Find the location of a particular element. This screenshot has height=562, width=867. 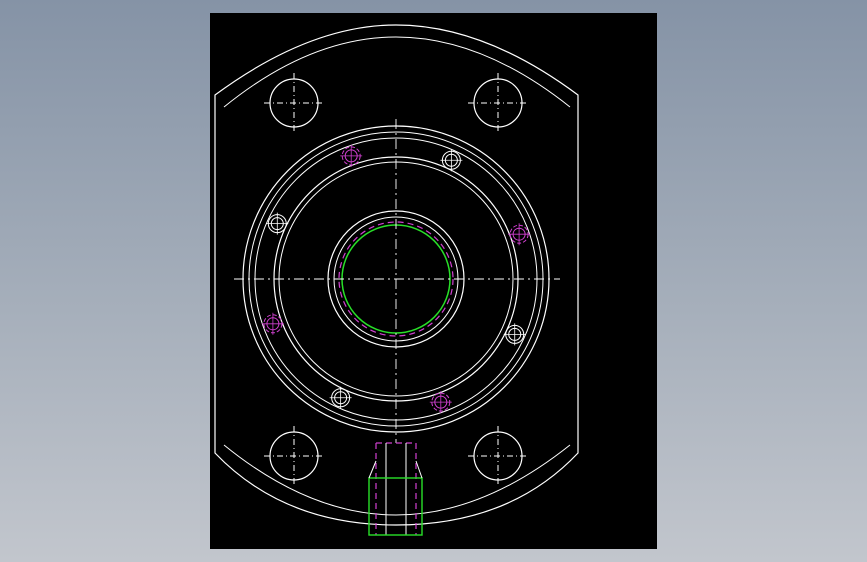

flange-plate-inner-outline-bottom is located at coordinates (397, 480).